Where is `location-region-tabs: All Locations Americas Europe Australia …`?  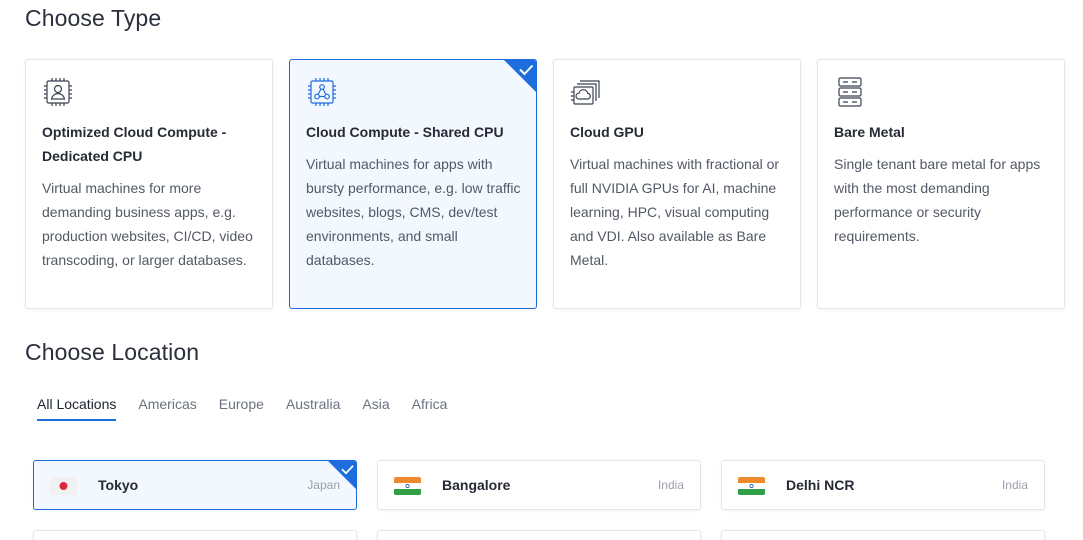 location-region-tabs: All Locations Americas Europe Australia … is located at coordinates (253, 408).